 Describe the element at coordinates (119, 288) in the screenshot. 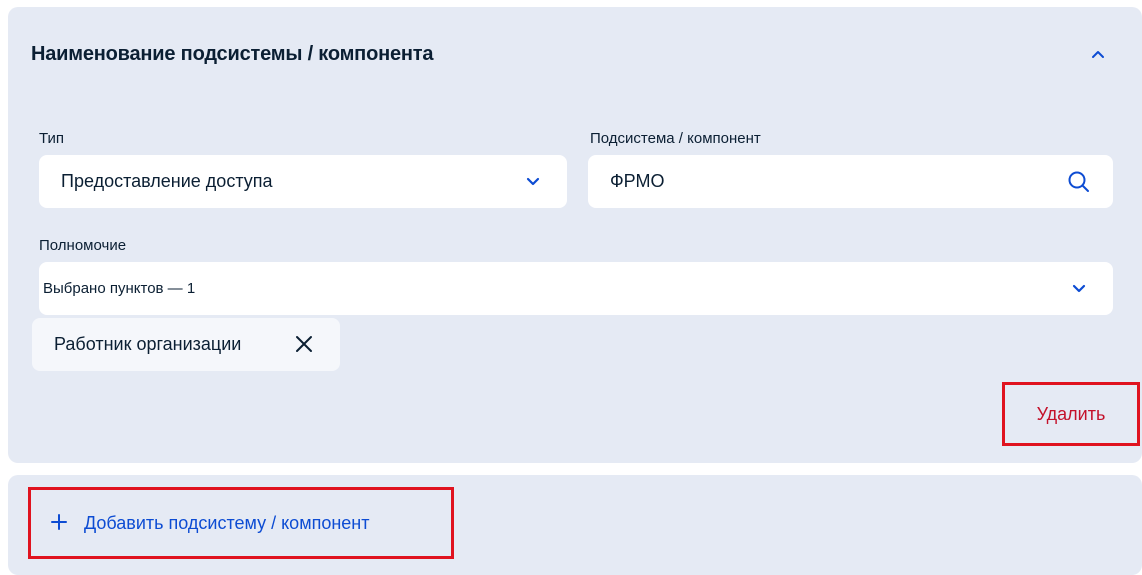

I see `authority-select-value: Выбрано пунктов — 1` at that location.